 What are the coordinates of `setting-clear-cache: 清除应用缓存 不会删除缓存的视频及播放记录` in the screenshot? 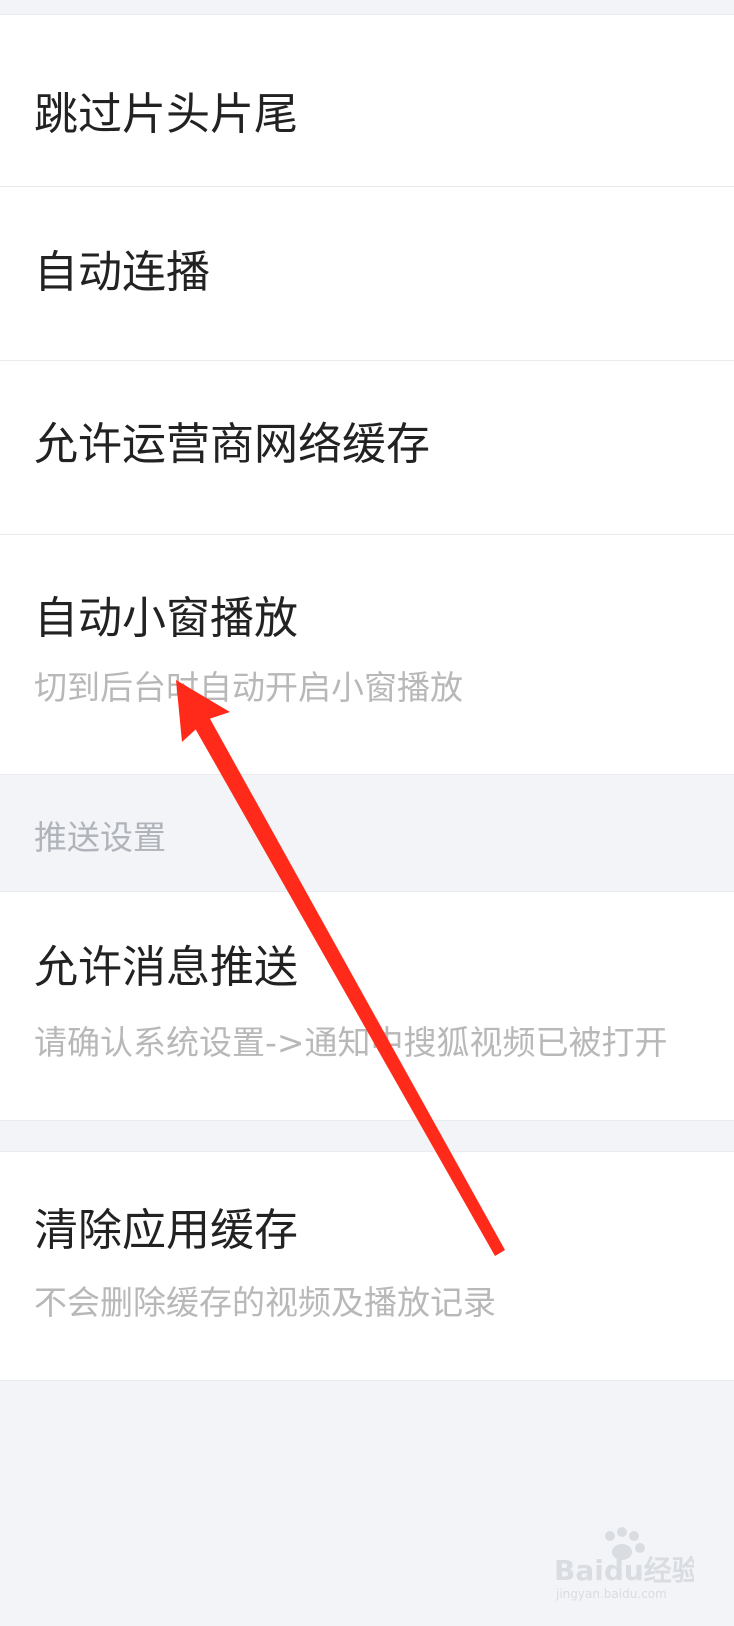 It's located at (367, 1266).